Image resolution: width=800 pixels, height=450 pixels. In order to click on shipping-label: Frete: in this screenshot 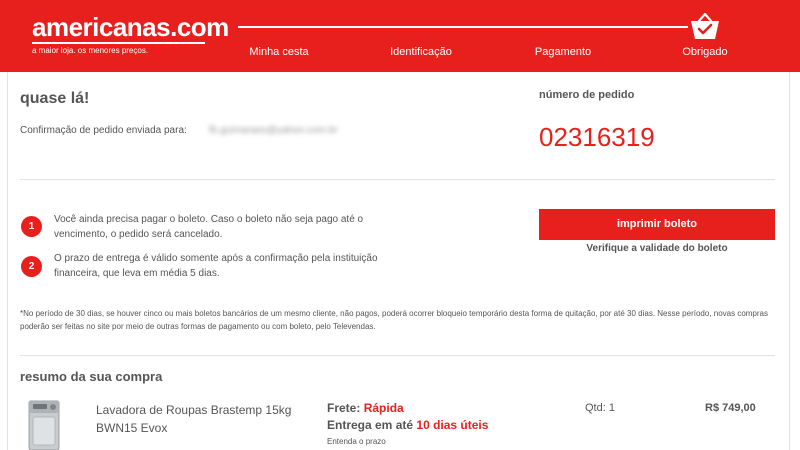, I will do `click(344, 408)`.